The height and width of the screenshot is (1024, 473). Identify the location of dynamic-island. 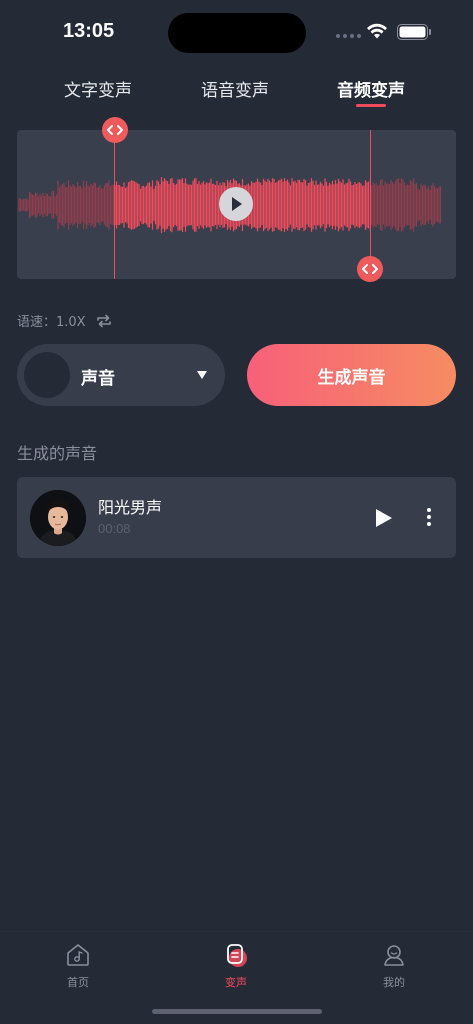
(237, 33).